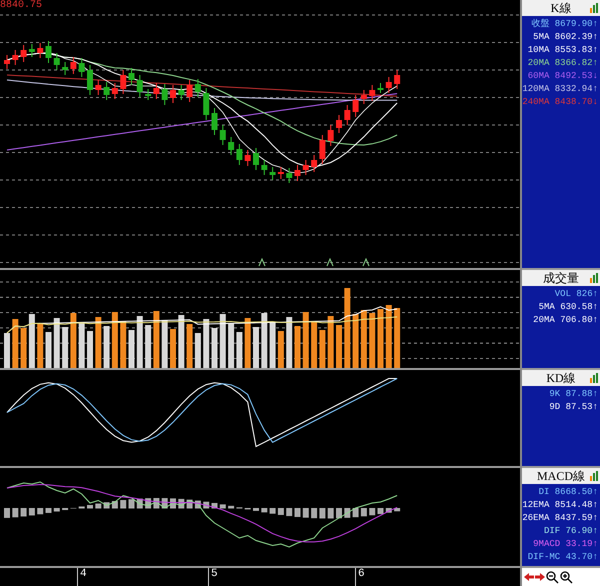 Image resolution: width=600 pixels, height=586 pixels. Describe the element at coordinates (529, 577) in the screenshot. I see `left-arrow-icon` at that location.